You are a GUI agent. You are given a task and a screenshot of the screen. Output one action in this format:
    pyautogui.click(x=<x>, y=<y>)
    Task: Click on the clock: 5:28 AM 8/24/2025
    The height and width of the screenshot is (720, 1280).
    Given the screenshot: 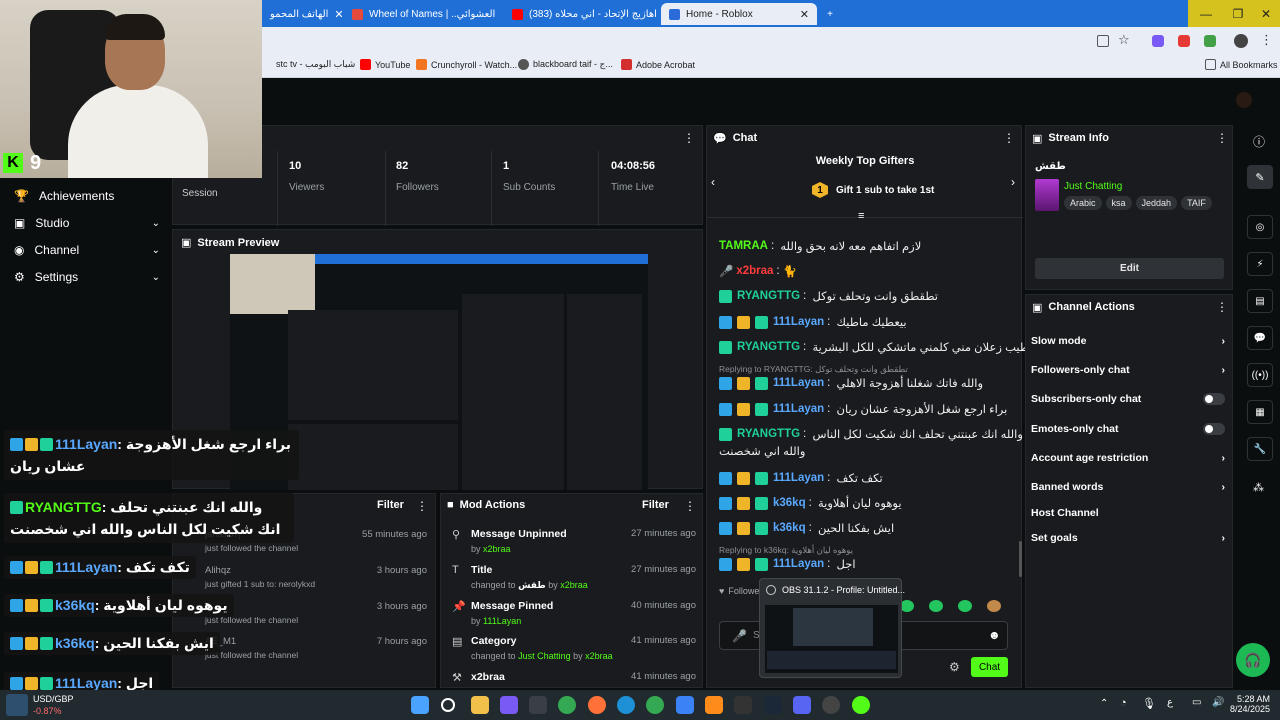 What is the action you would take?
    pyautogui.click(x=1250, y=704)
    